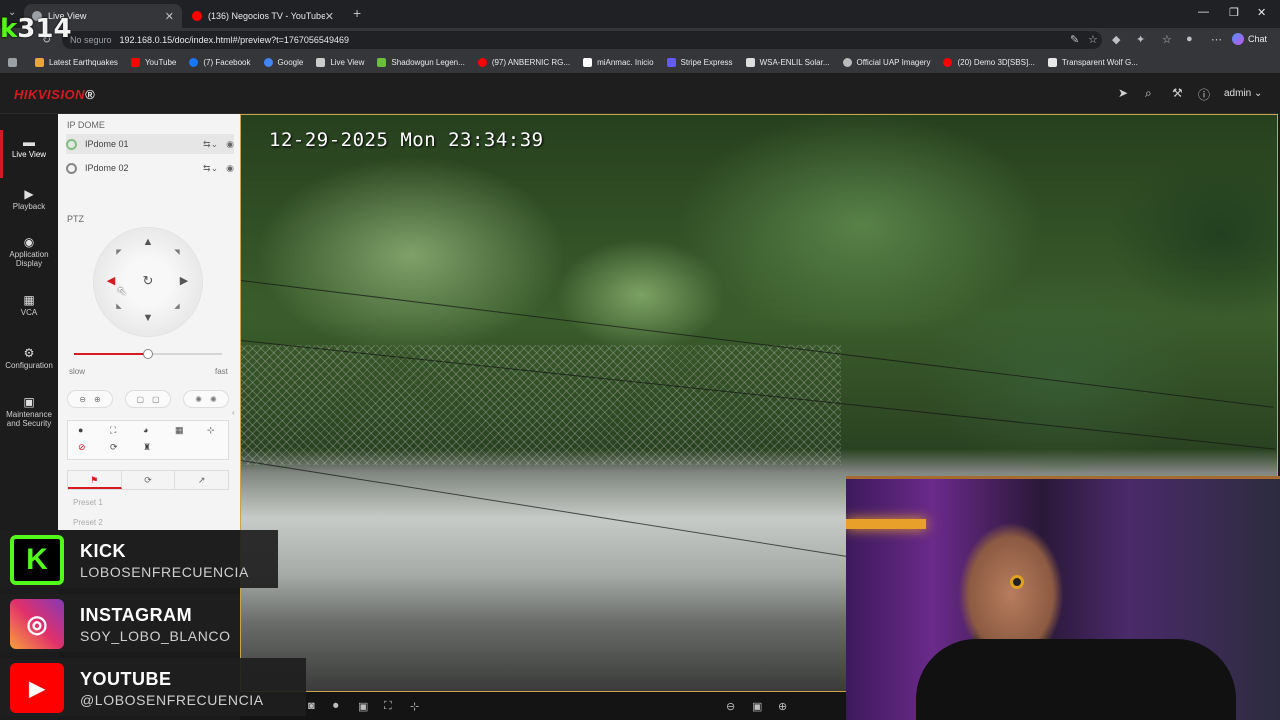 Image resolution: width=1280 pixels, height=720 pixels. I want to click on tab-preset: ⚑, so click(95, 480).